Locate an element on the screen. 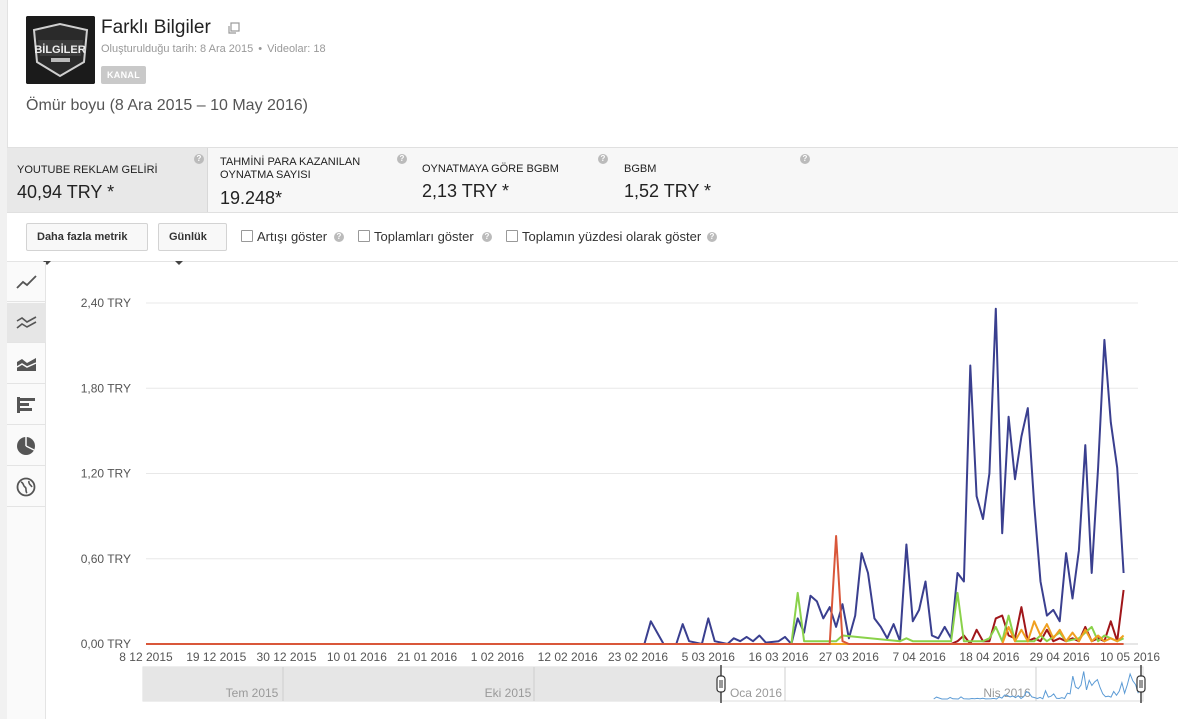 This screenshot has height=719, width=1178. y-tick-label: 2,40 TRY is located at coordinates (106, 303).